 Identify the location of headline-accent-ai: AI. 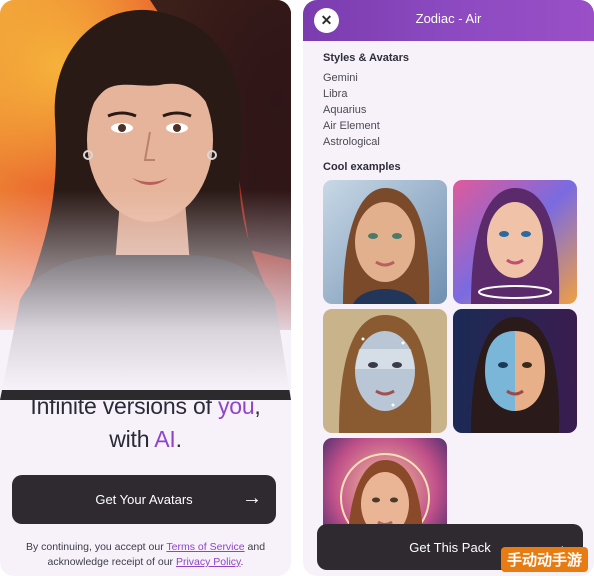
(165, 439).